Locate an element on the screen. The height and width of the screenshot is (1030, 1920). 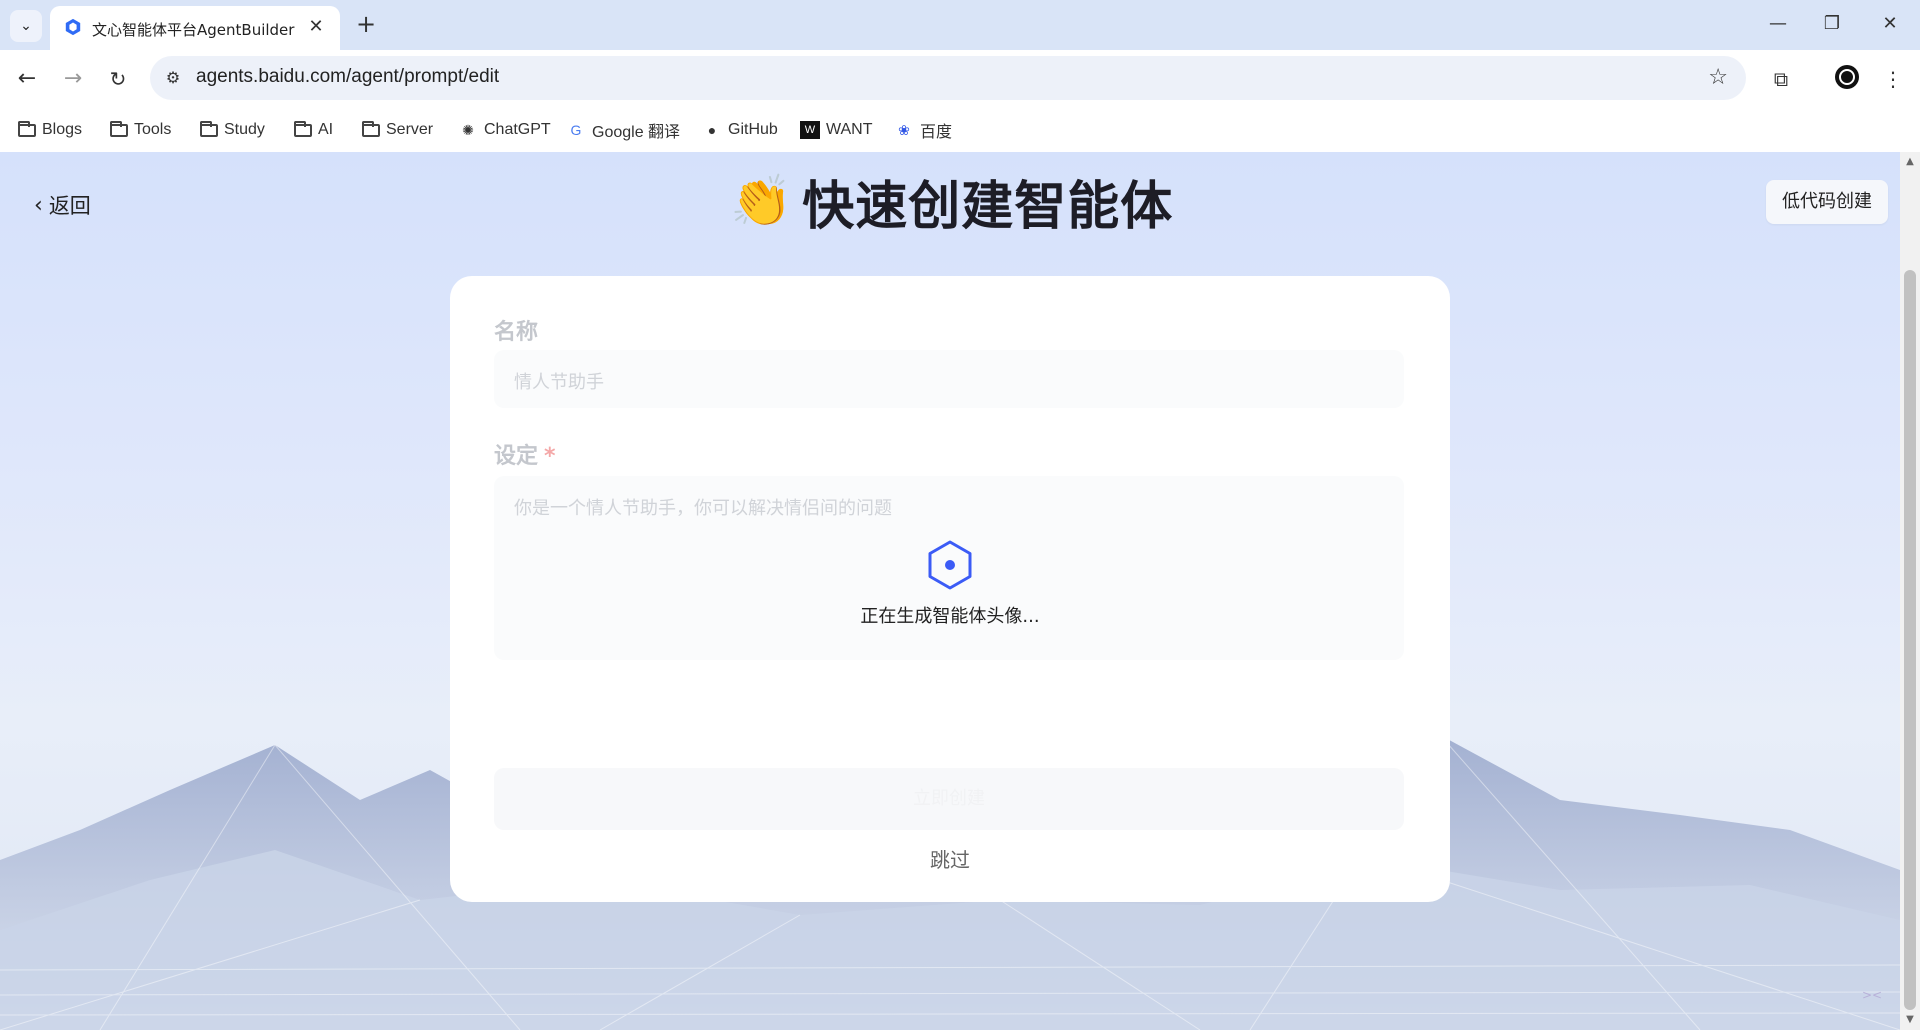
github-icon: ● is located at coordinates (712, 130).